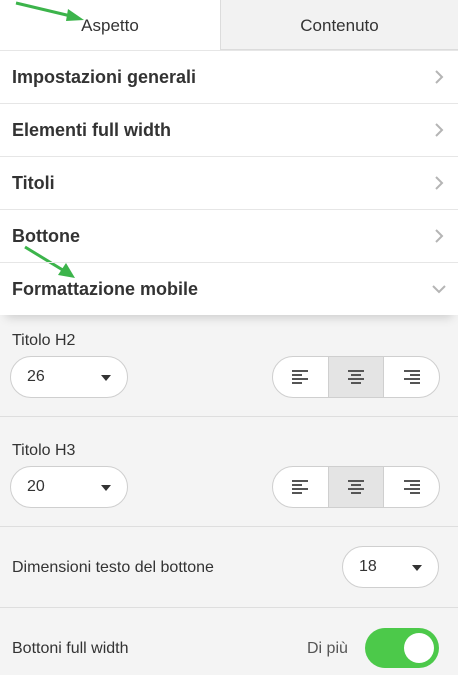 Image resolution: width=458 pixels, height=675 pixels. What do you see at coordinates (36, 376) in the screenshot?
I see `h2-size-value: 26` at bounding box center [36, 376].